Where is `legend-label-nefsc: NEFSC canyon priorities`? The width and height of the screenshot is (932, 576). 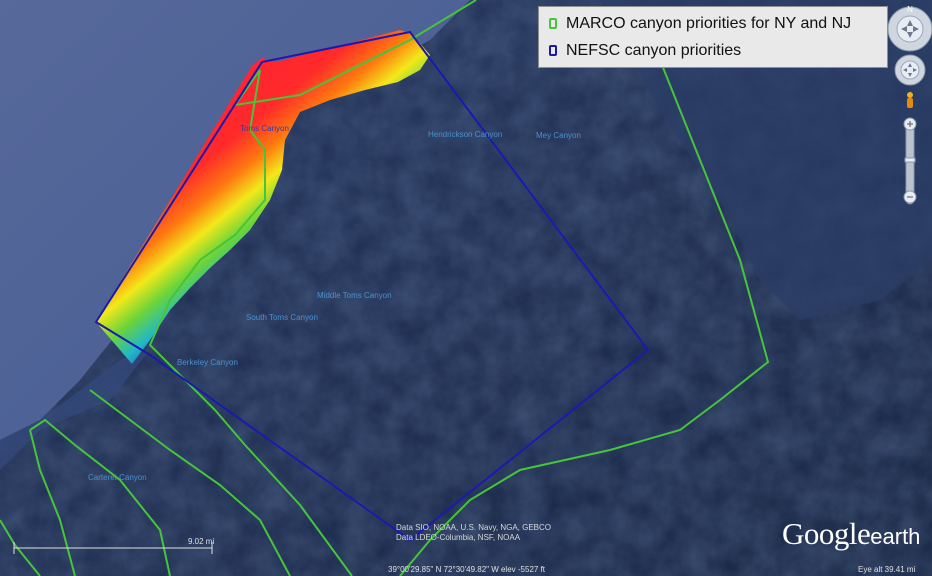 legend-label-nefsc: NEFSC canyon priorities is located at coordinates (654, 50).